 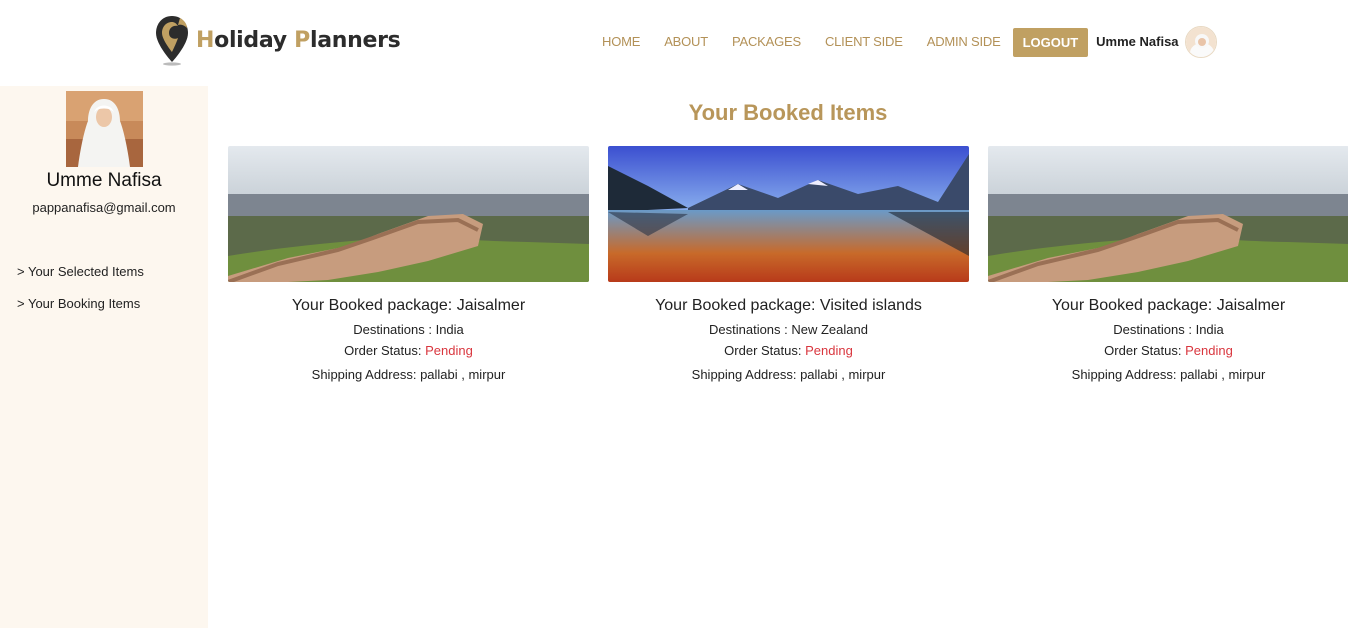 What do you see at coordinates (621, 42) in the screenshot?
I see `nav-home: HOME` at bounding box center [621, 42].